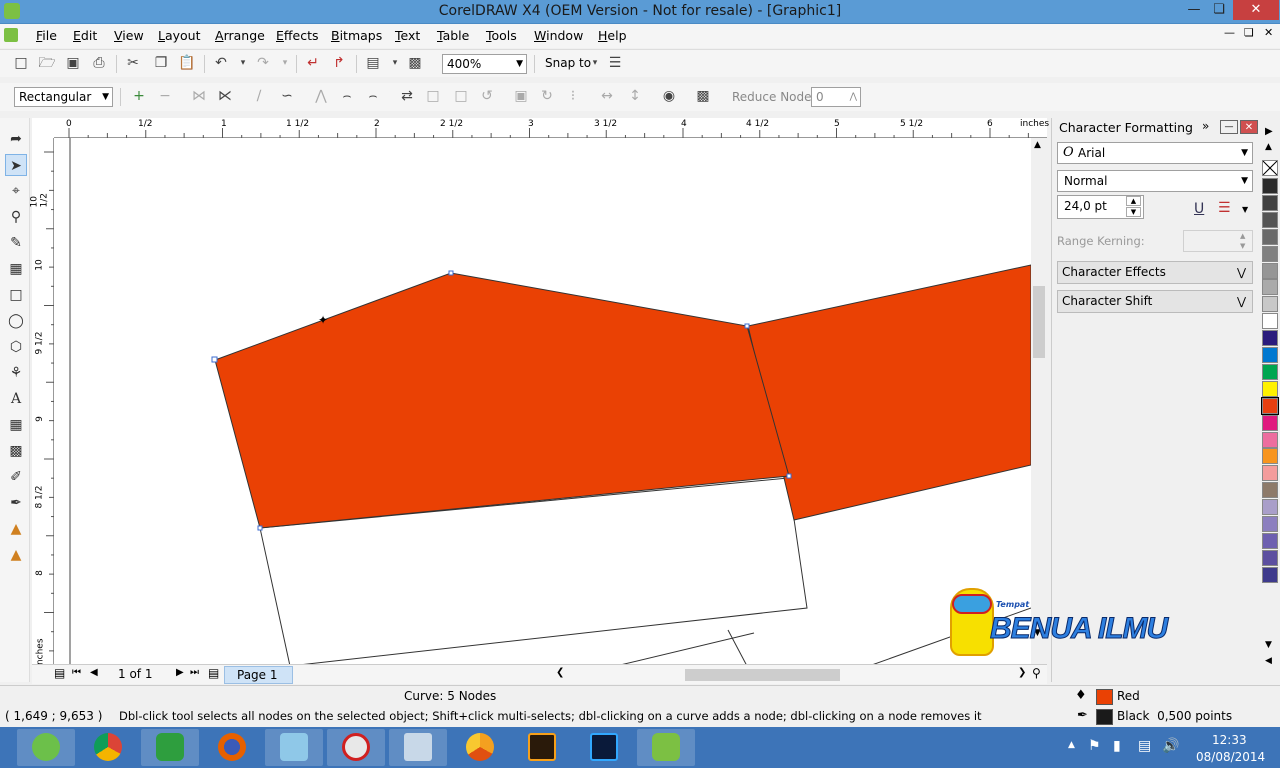 The image size is (1280, 768). What do you see at coordinates (1104, 697) in the screenshot?
I see `fill-color-swatch` at bounding box center [1104, 697].